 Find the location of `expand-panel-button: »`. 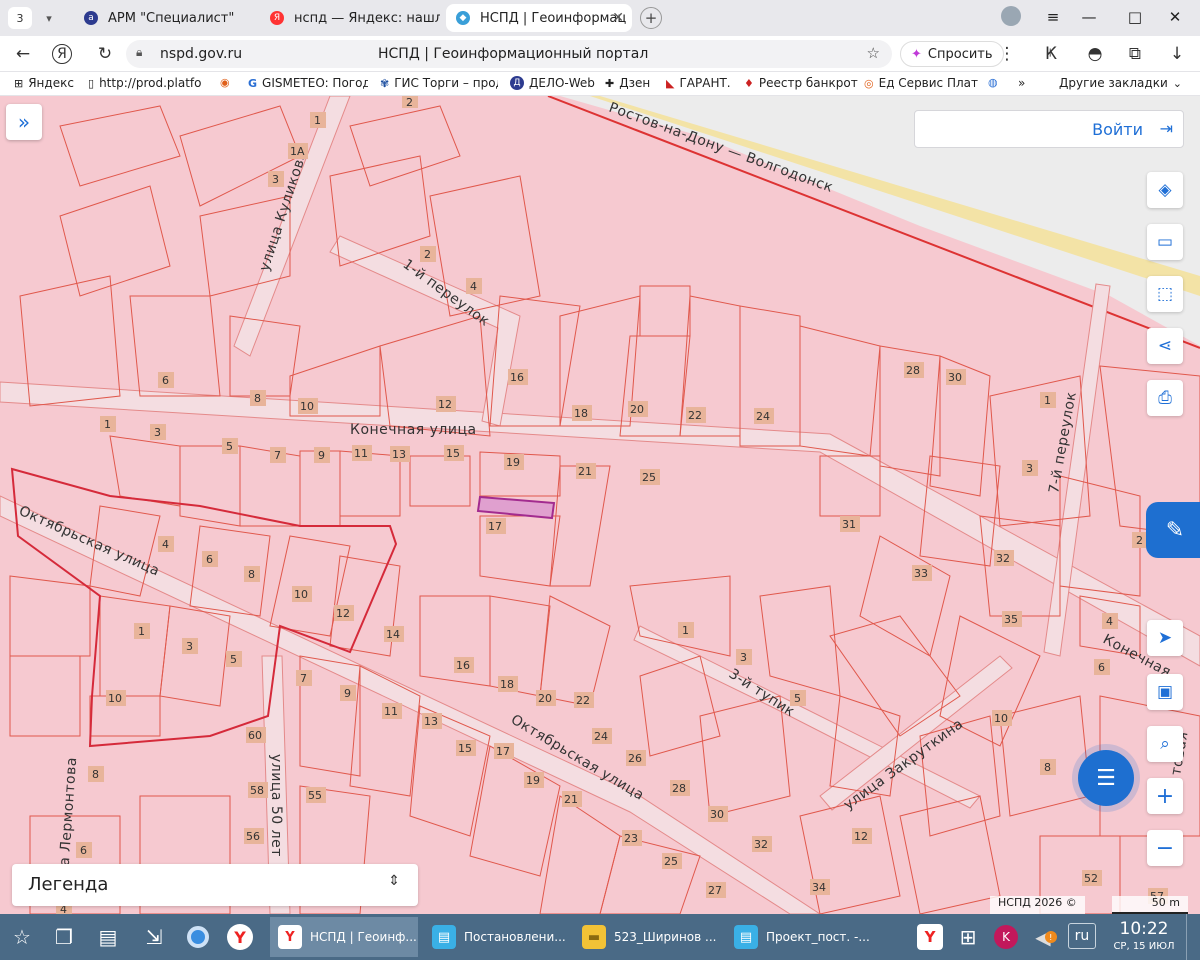

expand-panel-button: » is located at coordinates (24, 122).